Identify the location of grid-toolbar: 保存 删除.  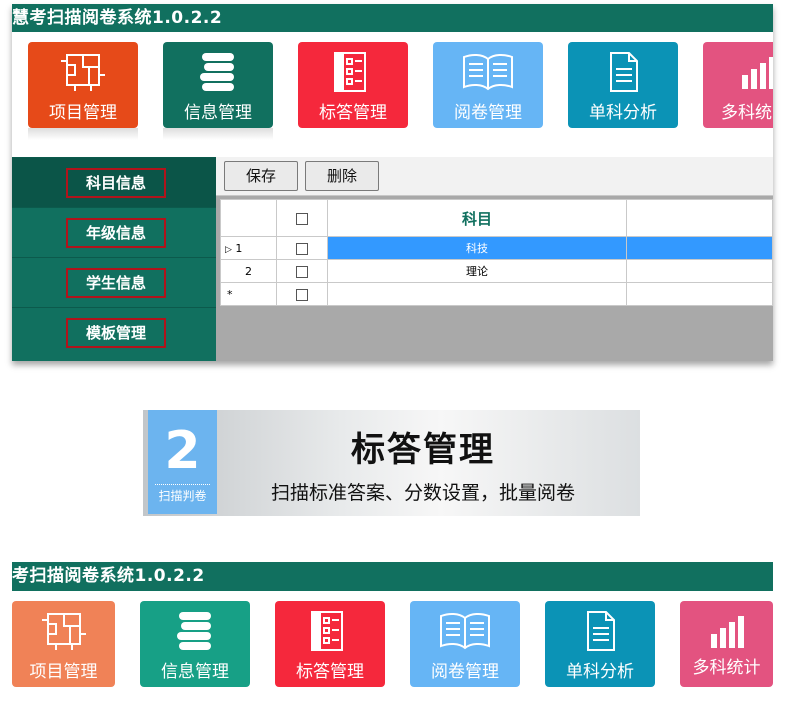
(494, 176).